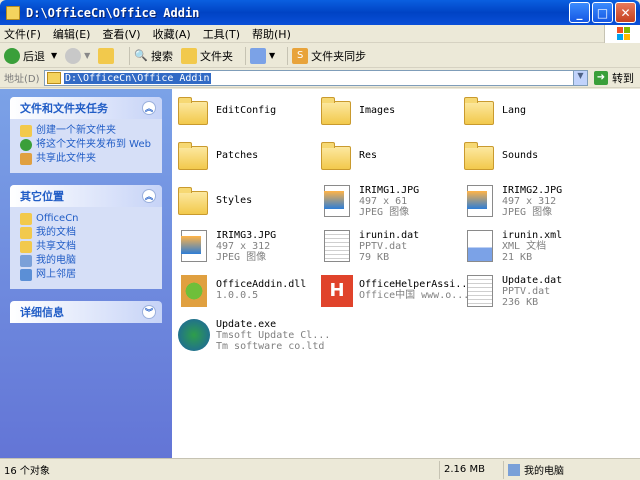 Image resolution: width=640 pixels, height=480 pixels. Describe the element at coordinates (130, 55) in the screenshot. I see `toolbar-separator` at that location.